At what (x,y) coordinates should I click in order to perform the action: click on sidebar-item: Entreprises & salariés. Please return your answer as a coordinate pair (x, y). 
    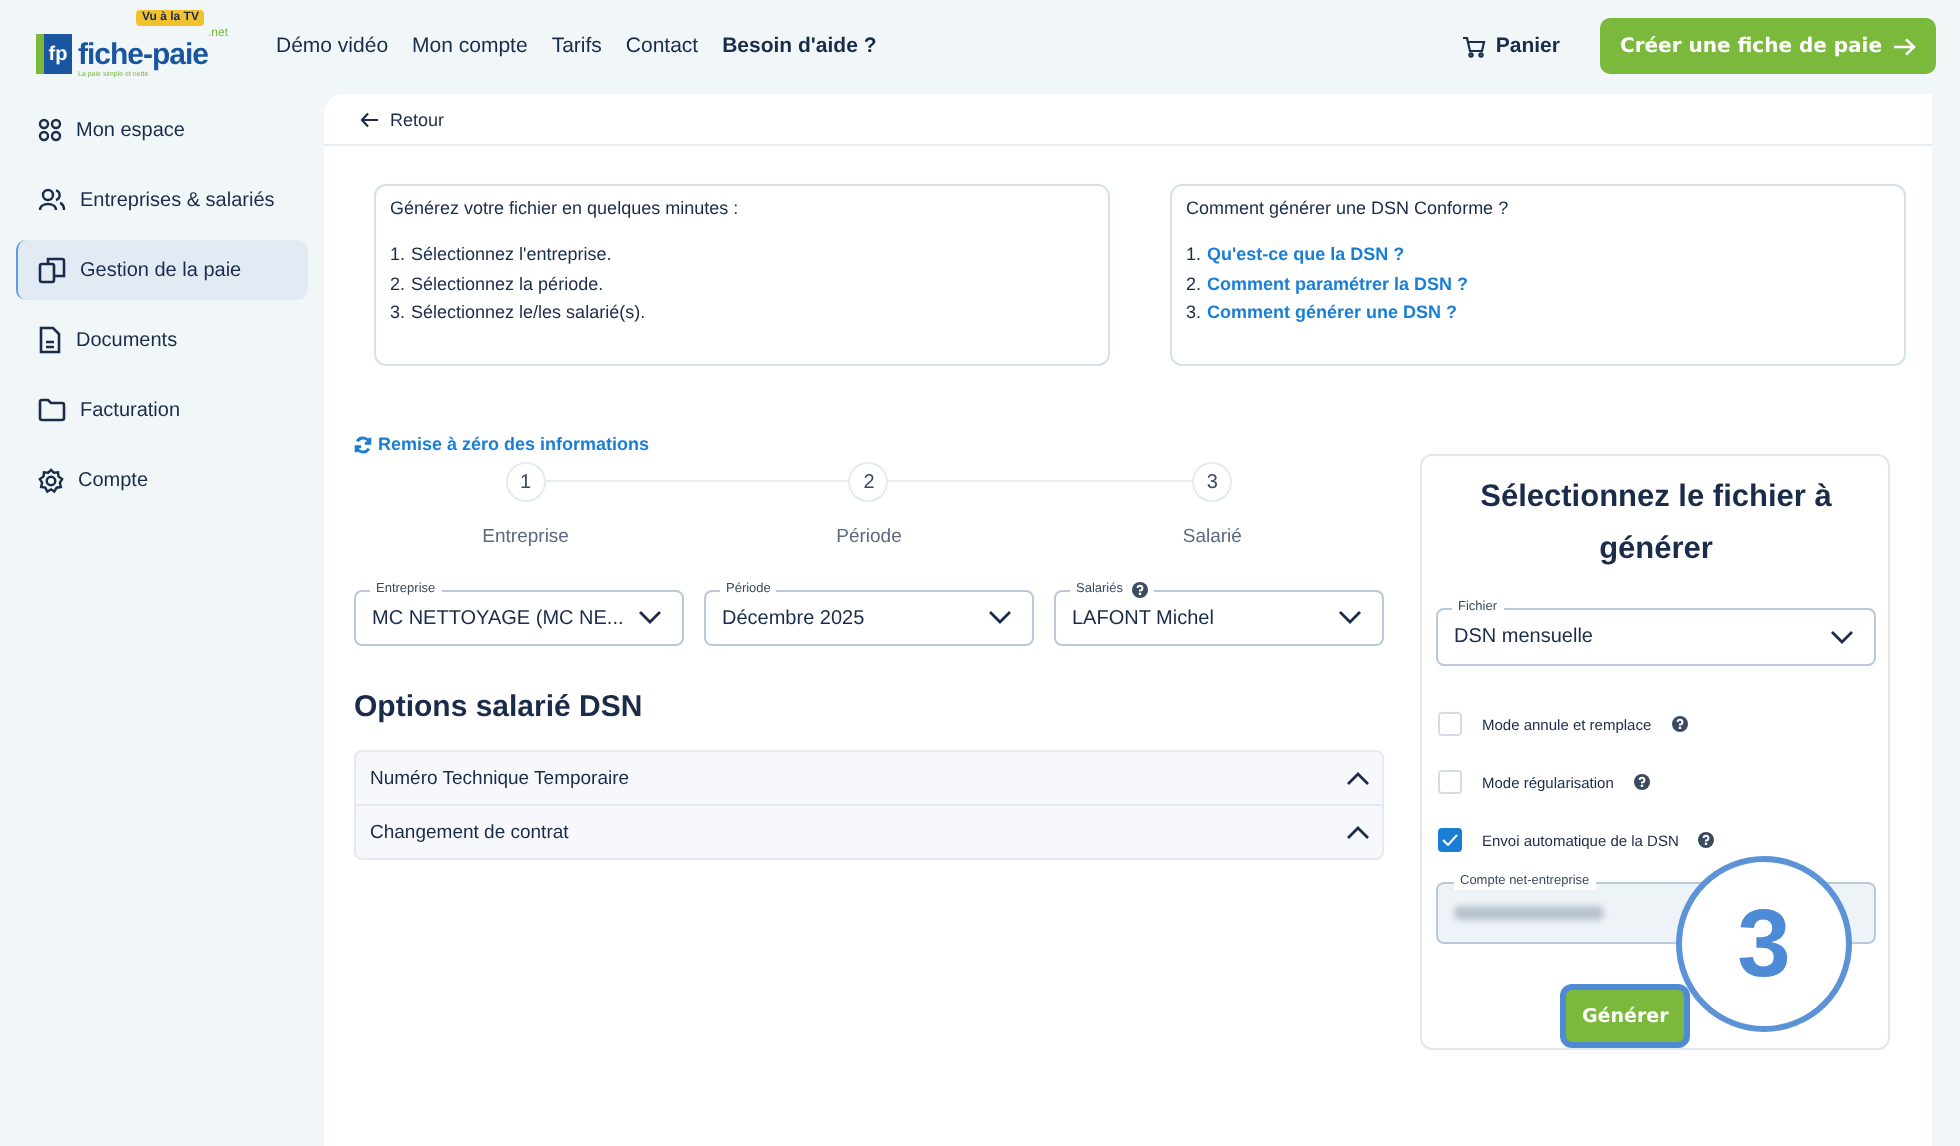
    Looking at the image, I should click on (162, 200).